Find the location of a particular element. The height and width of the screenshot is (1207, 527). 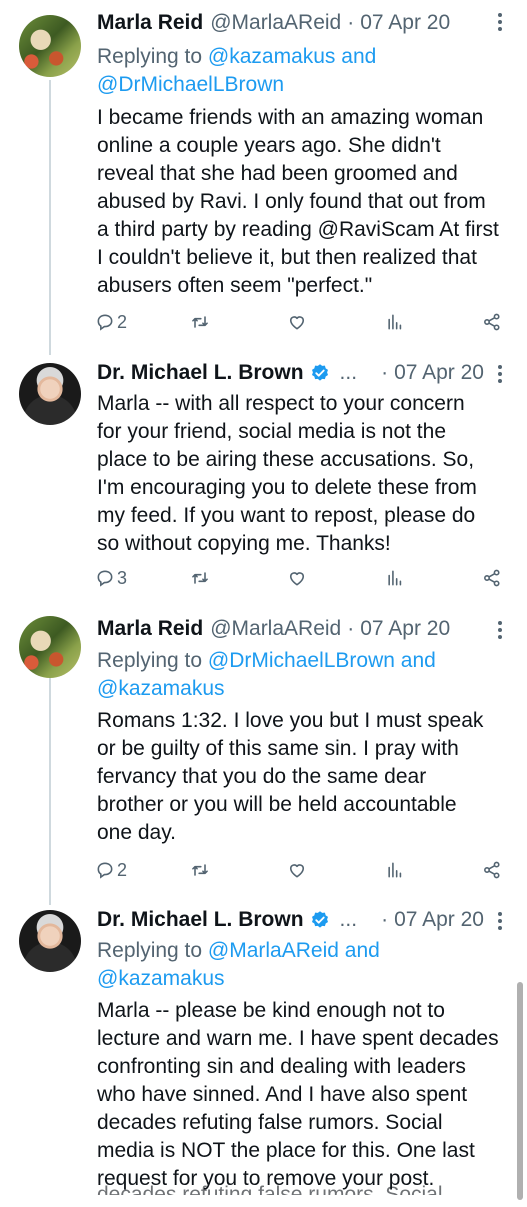

tweet-text-line: so without copying me. Thanks! is located at coordinates (244, 543).